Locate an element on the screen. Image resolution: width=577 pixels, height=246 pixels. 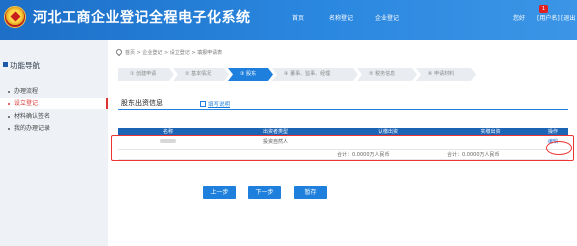
totals-row: 合计：0.0000万人民币 合计：0.0000万人民币 is located at coordinates (343, 154).